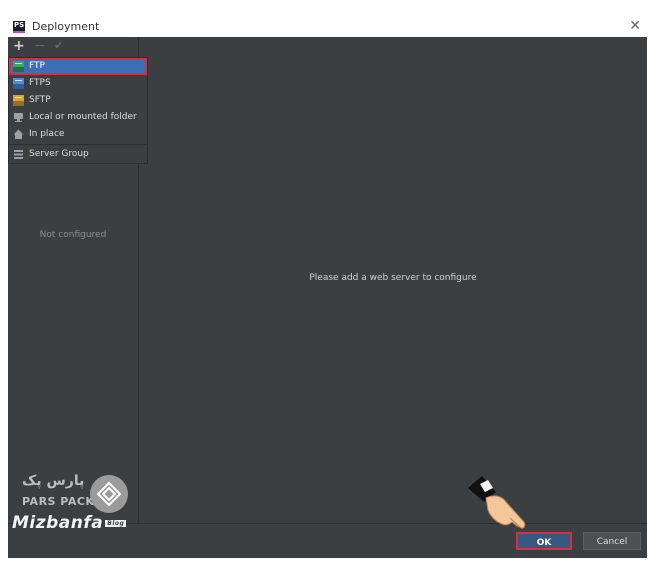 This screenshot has width=656, height=567. Describe the element at coordinates (78, 66) in the screenshot. I see `server-type-ftp: FTP` at that location.